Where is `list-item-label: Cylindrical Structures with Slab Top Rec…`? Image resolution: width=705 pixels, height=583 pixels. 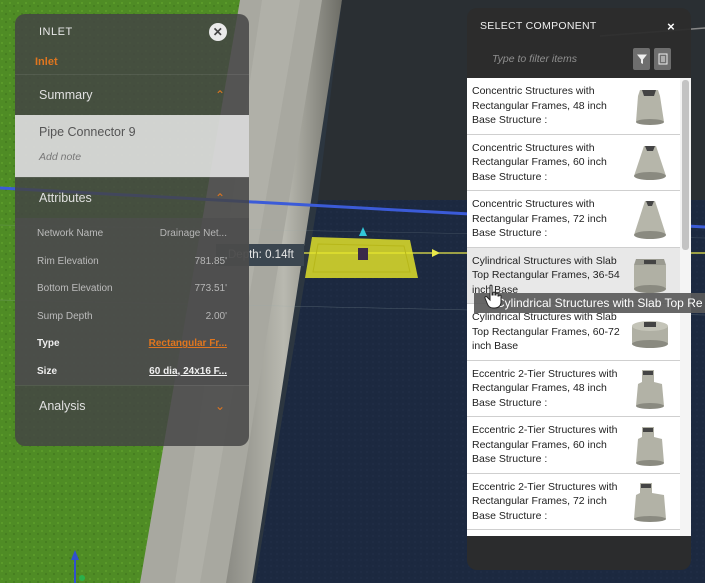 list-item-label: Cylindrical Structures with Slab Top Rec… is located at coordinates (546, 331).